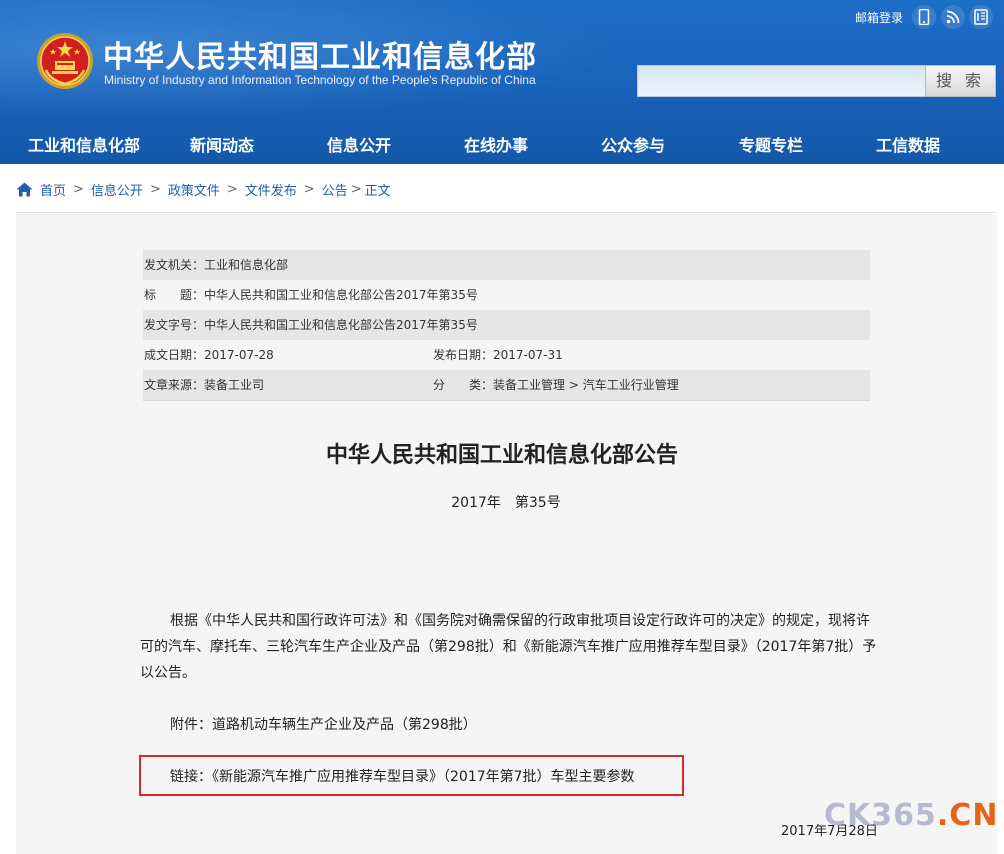 Image resolution: width=1004 pixels, height=854 pixels. Describe the element at coordinates (311, 325) in the screenshot. I see `meta-doc-number: 发文字号：中华人民共和国工业和信息化部公告2017年第35号` at that location.